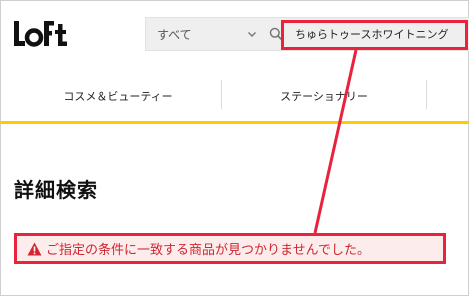  I want to click on loft-logo, so click(41, 34).